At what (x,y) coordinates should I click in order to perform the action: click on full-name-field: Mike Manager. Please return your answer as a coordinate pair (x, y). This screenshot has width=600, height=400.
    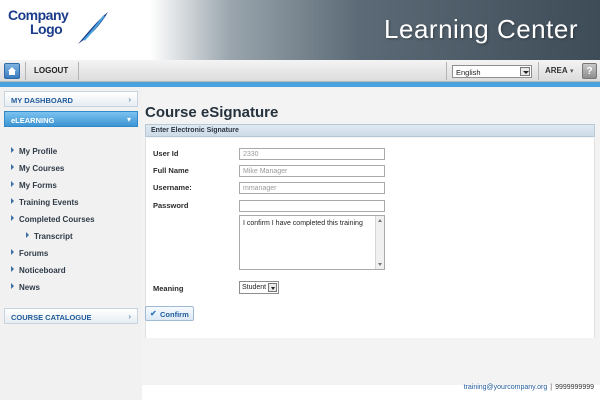
    Looking at the image, I should click on (312, 171).